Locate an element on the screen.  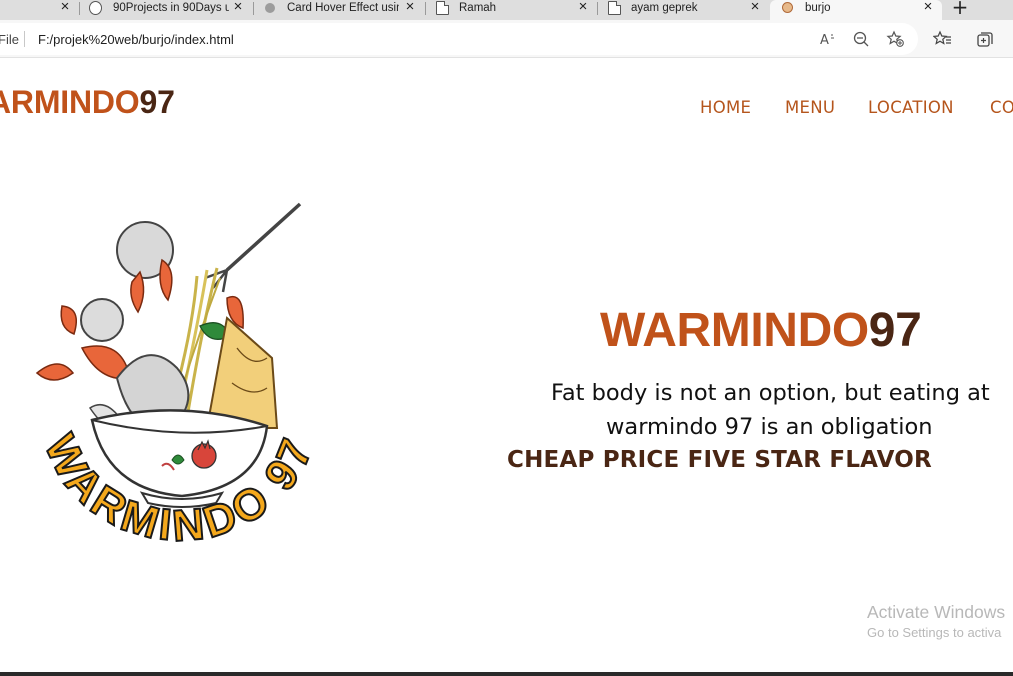
globe-icon is located at coordinates (95, 8).